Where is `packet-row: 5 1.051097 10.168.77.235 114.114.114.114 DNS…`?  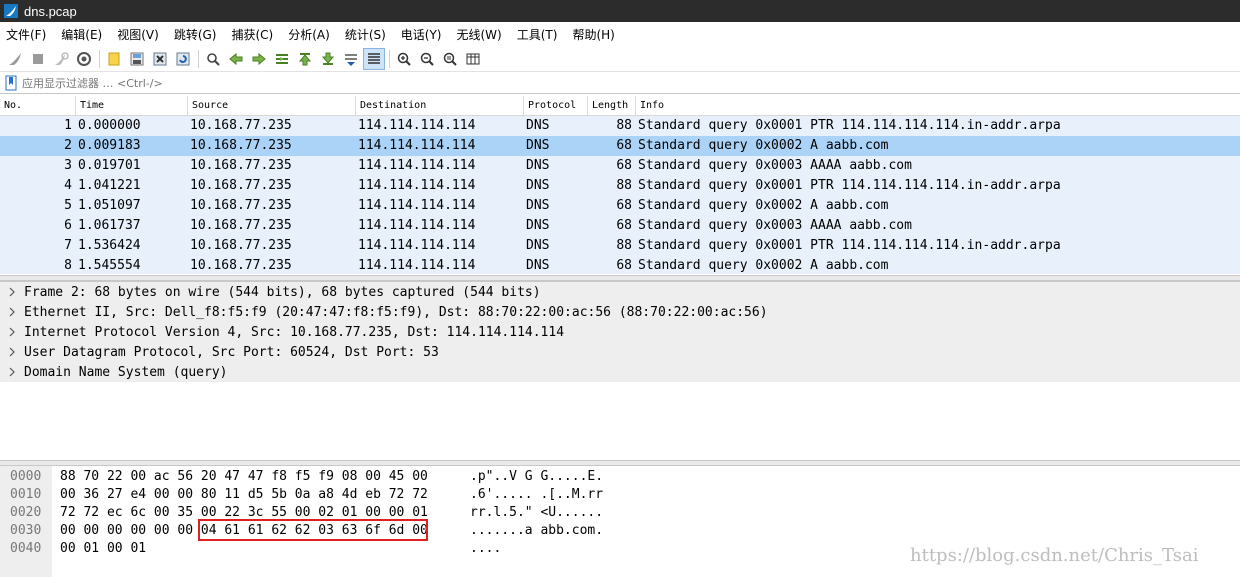 packet-row: 5 1.051097 10.168.77.235 114.114.114.114 DNS… is located at coordinates (620, 206).